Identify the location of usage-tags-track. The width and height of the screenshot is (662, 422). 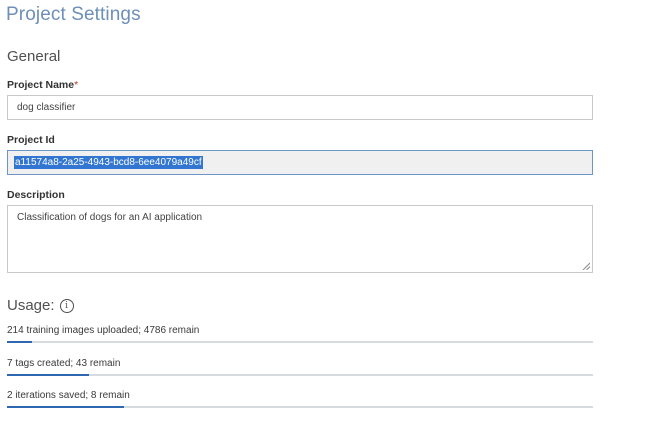
(300, 375).